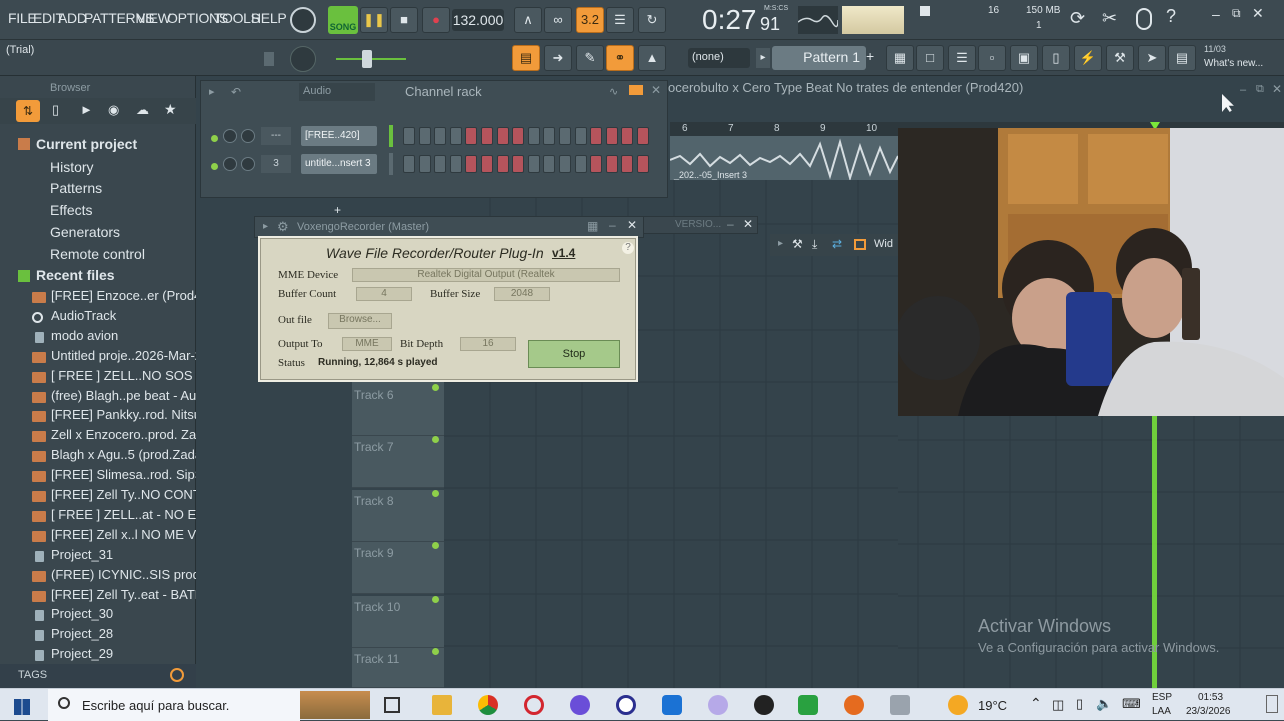  What do you see at coordinates (1081, 19) in the screenshot?
I see `refresh-icon: ⟳` at bounding box center [1081, 19].